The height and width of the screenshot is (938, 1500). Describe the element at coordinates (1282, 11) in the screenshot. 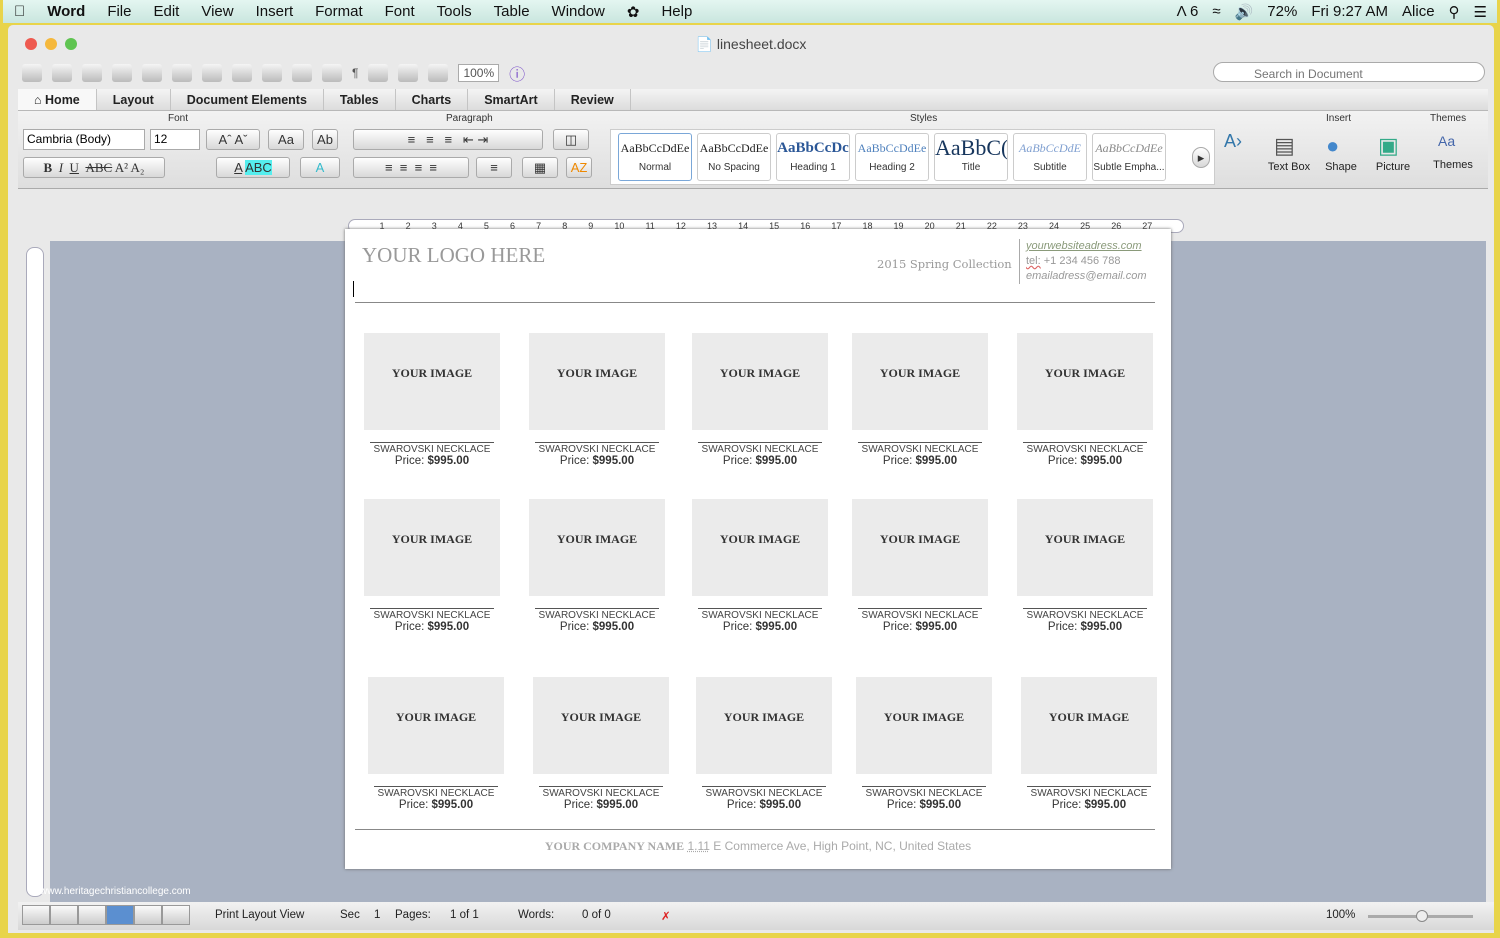

I see `battery-percent: 72%` at that location.